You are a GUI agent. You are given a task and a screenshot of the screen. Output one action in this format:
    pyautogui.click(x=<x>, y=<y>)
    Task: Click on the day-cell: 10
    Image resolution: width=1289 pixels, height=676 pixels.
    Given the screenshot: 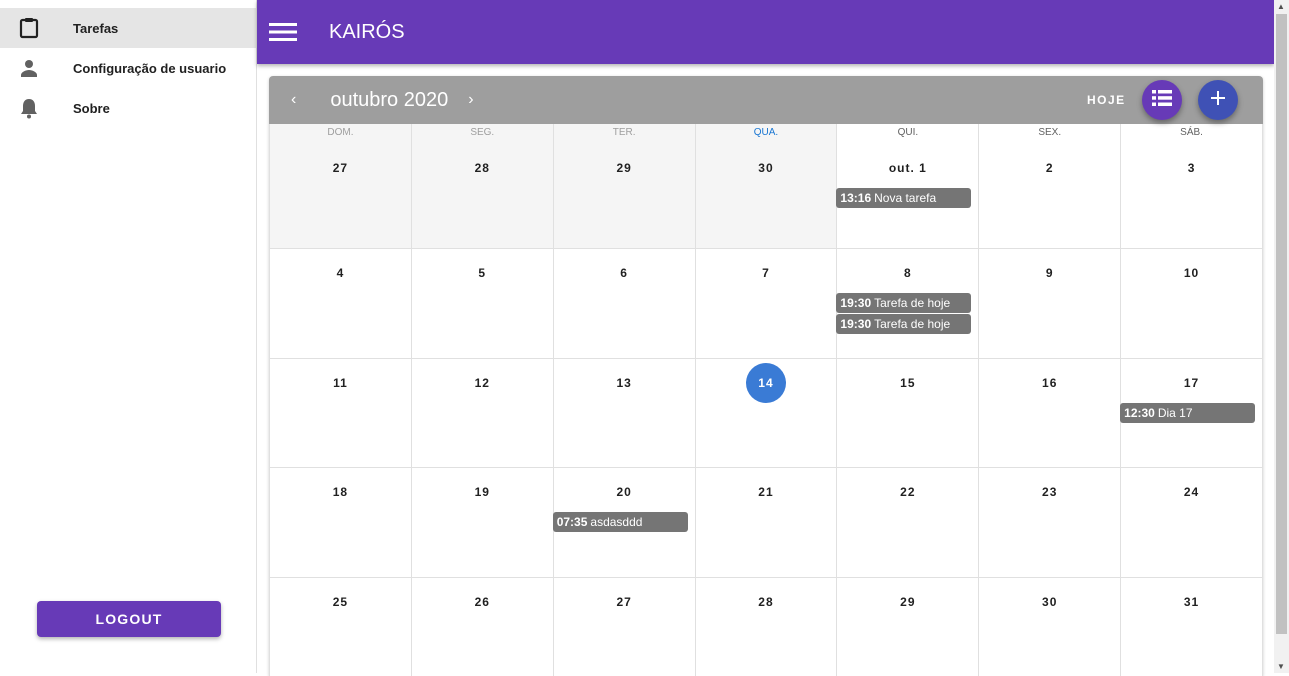 What is the action you would take?
    pyautogui.click(x=1192, y=304)
    